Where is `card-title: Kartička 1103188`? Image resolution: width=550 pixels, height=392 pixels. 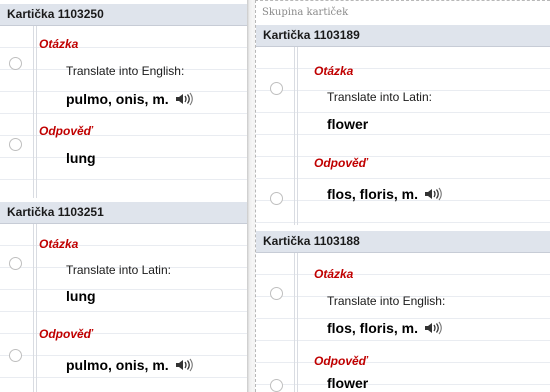 card-title: Kartička 1103188 is located at coordinates (403, 242).